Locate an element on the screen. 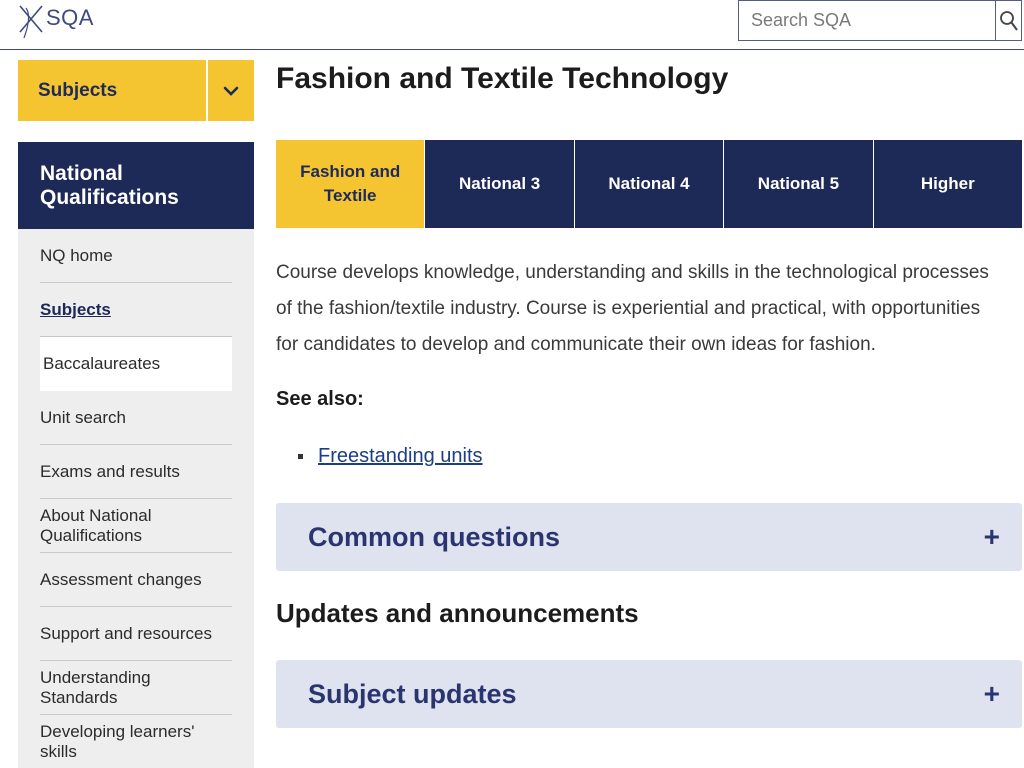 Image resolution: width=1024 pixels, height=768 pixels. magnifier-icon is located at coordinates (1008, 20).